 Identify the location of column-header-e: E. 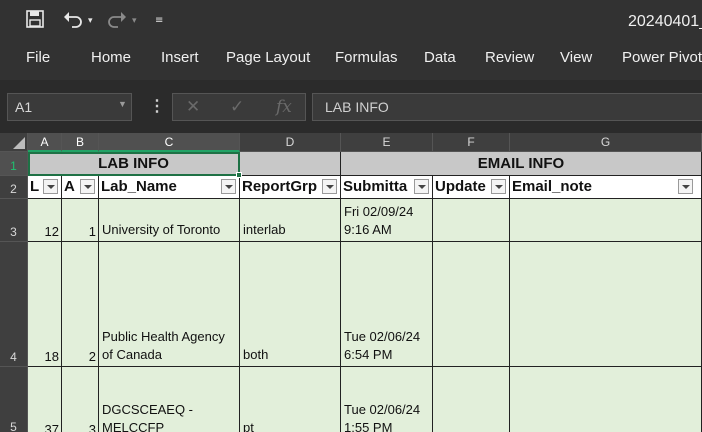
(387, 142).